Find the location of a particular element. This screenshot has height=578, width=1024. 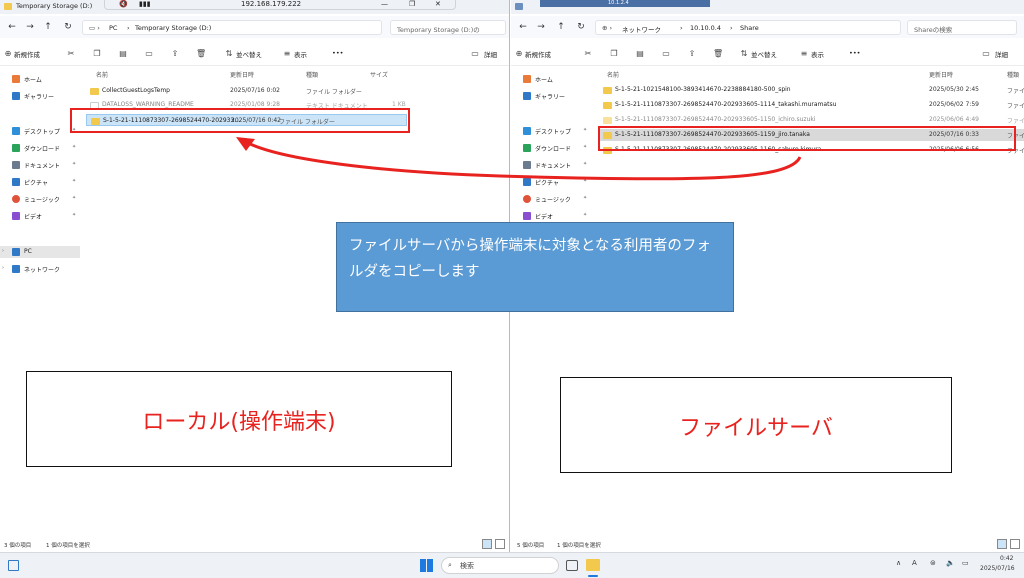

file-explorer-icon is located at coordinates (593, 565).